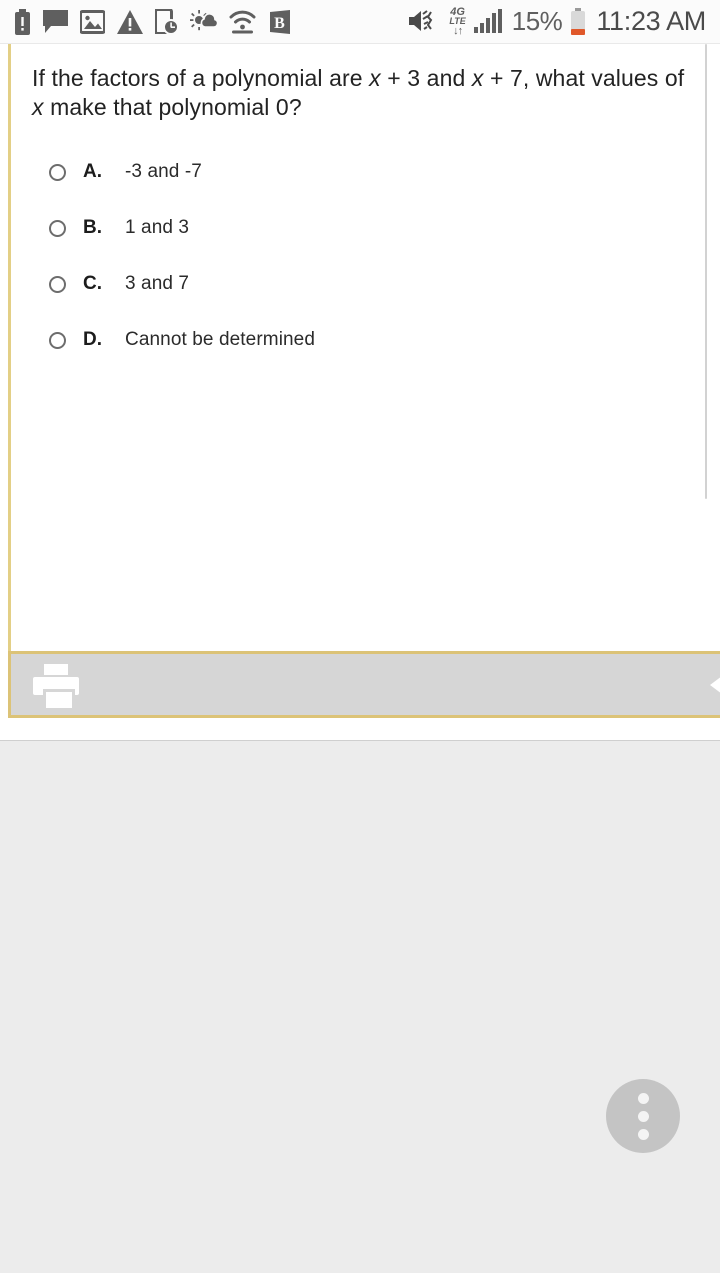 Image resolution: width=720 pixels, height=1280 pixels. I want to click on answer-option-d: D. Cannot be determined, so click(365, 340).